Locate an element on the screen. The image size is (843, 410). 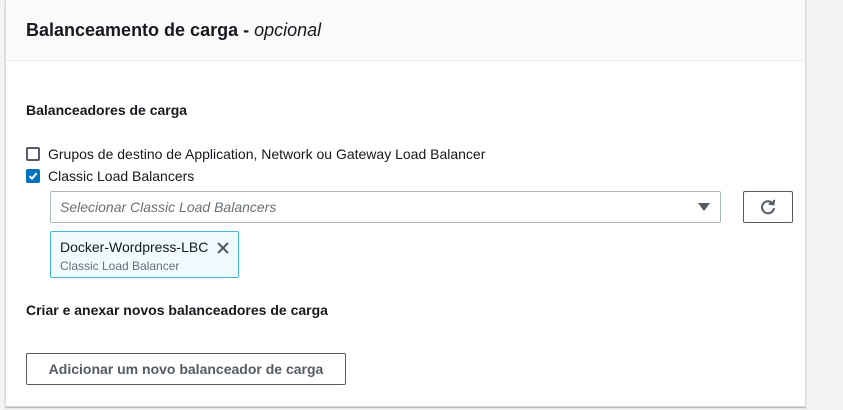
classic-lb-label: Classic Load Balancers is located at coordinates (121, 176).